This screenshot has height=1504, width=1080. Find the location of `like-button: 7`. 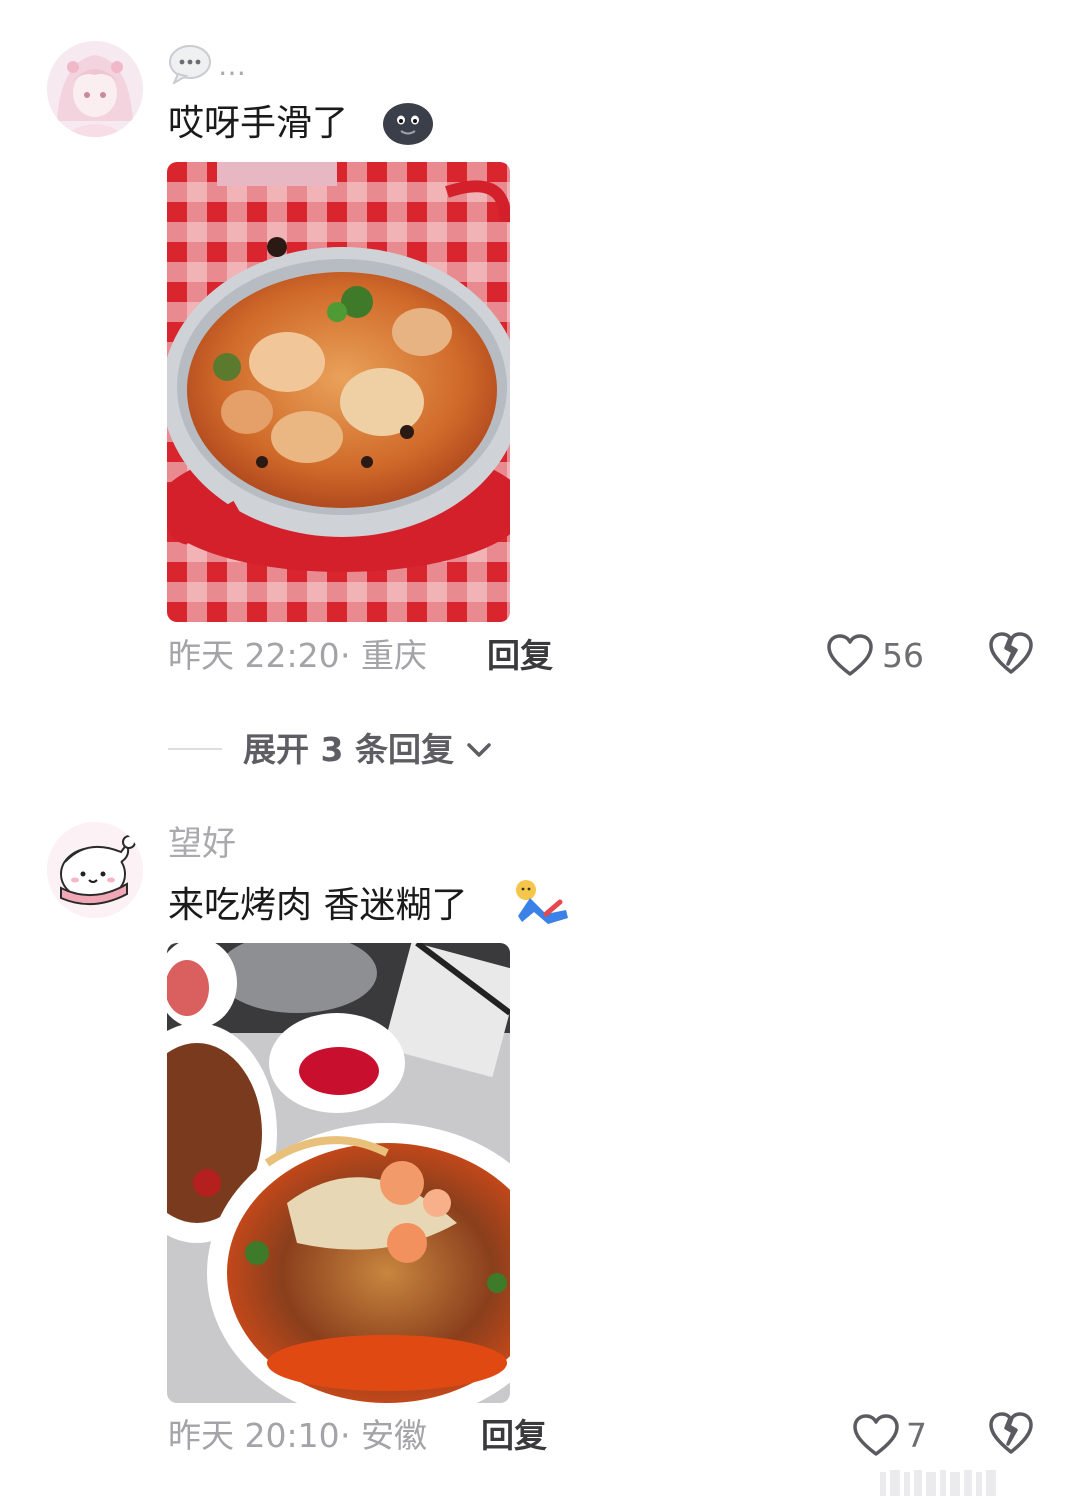

like-button: 7 is located at coordinates (894, 1436).